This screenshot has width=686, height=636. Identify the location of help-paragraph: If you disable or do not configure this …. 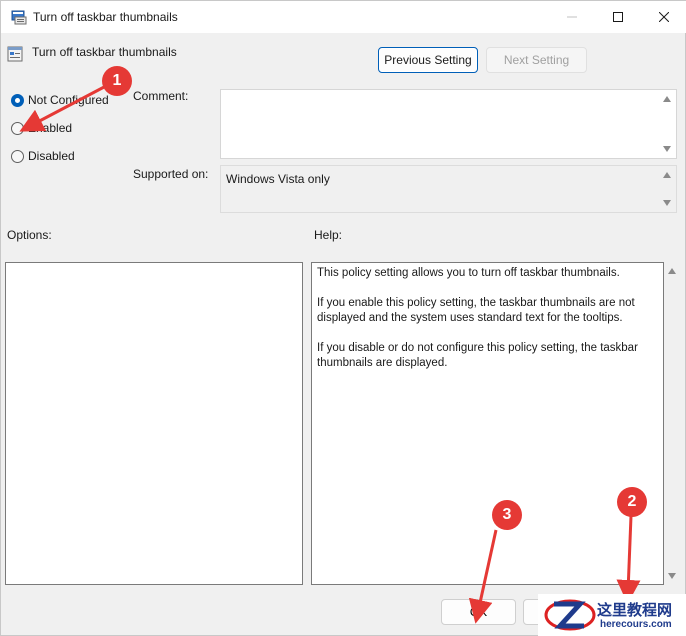
(477, 355).